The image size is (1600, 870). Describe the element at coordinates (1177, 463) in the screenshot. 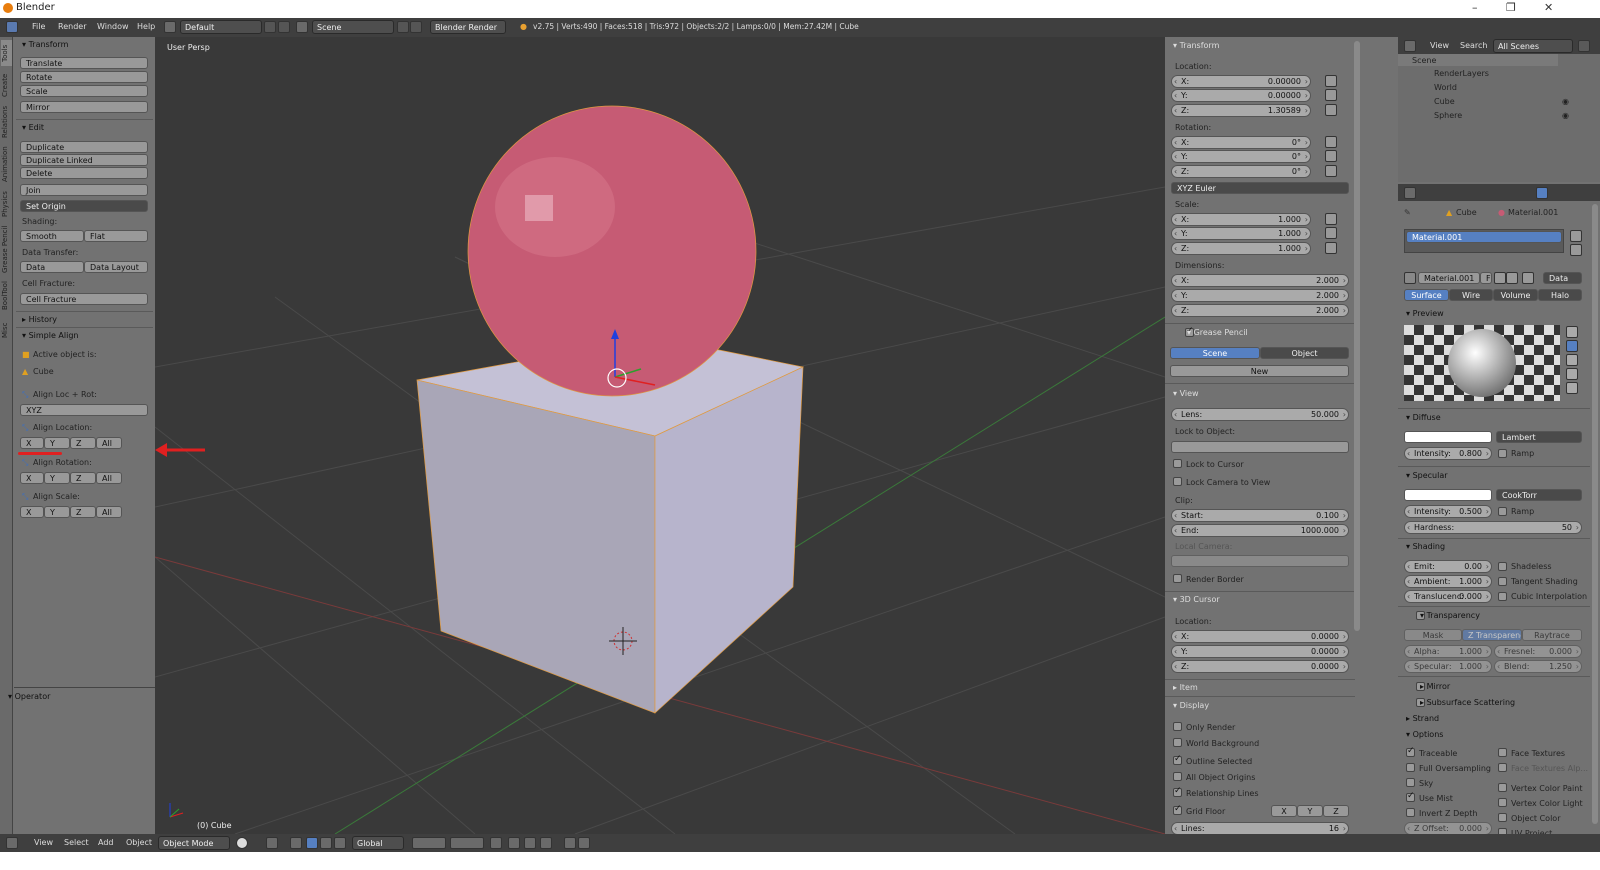

I see `lock-cursor-checkbox` at that location.